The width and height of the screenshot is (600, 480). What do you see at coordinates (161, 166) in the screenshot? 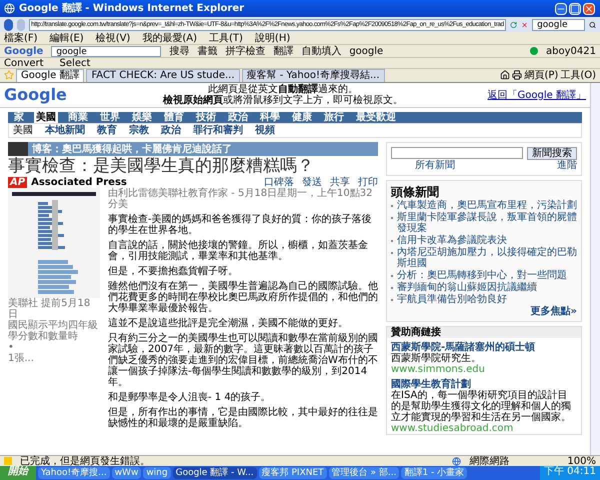
I see `article-headline: 事實檢查：是美國學生真的那麼糟糕嗎？` at bounding box center [161, 166].